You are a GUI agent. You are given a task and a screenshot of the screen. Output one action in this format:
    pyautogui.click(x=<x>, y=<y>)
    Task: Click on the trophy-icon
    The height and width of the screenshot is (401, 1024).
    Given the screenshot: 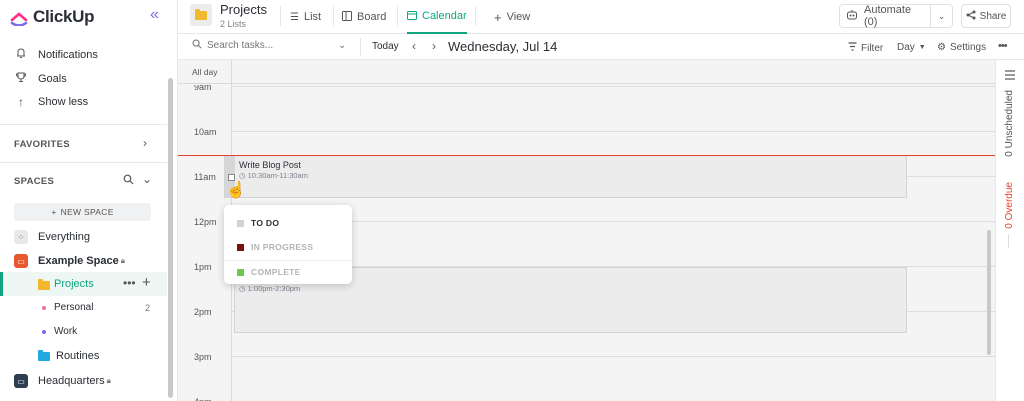 What is the action you would take?
    pyautogui.click(x=21, y=78)
    